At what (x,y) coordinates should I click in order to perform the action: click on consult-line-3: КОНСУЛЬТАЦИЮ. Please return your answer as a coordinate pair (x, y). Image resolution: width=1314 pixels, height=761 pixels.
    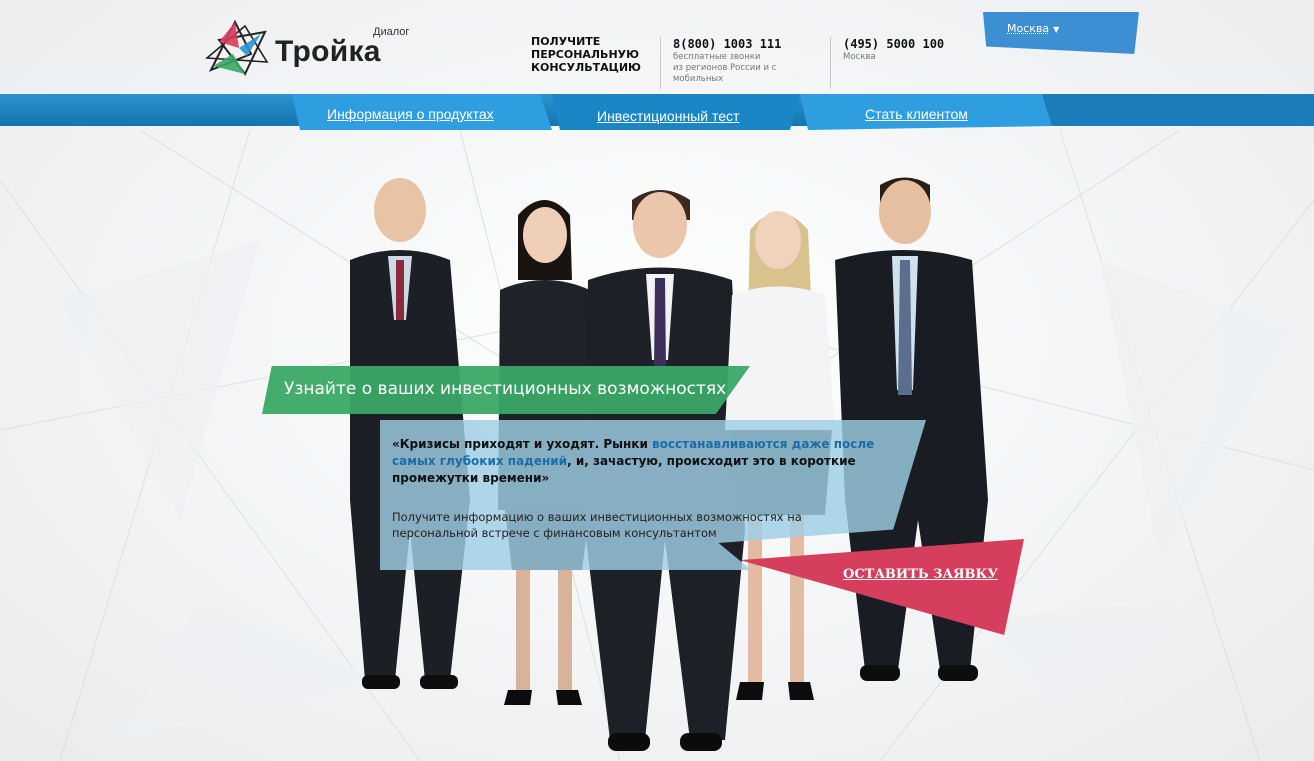
    Looking at the image, I should click on (586, 67).